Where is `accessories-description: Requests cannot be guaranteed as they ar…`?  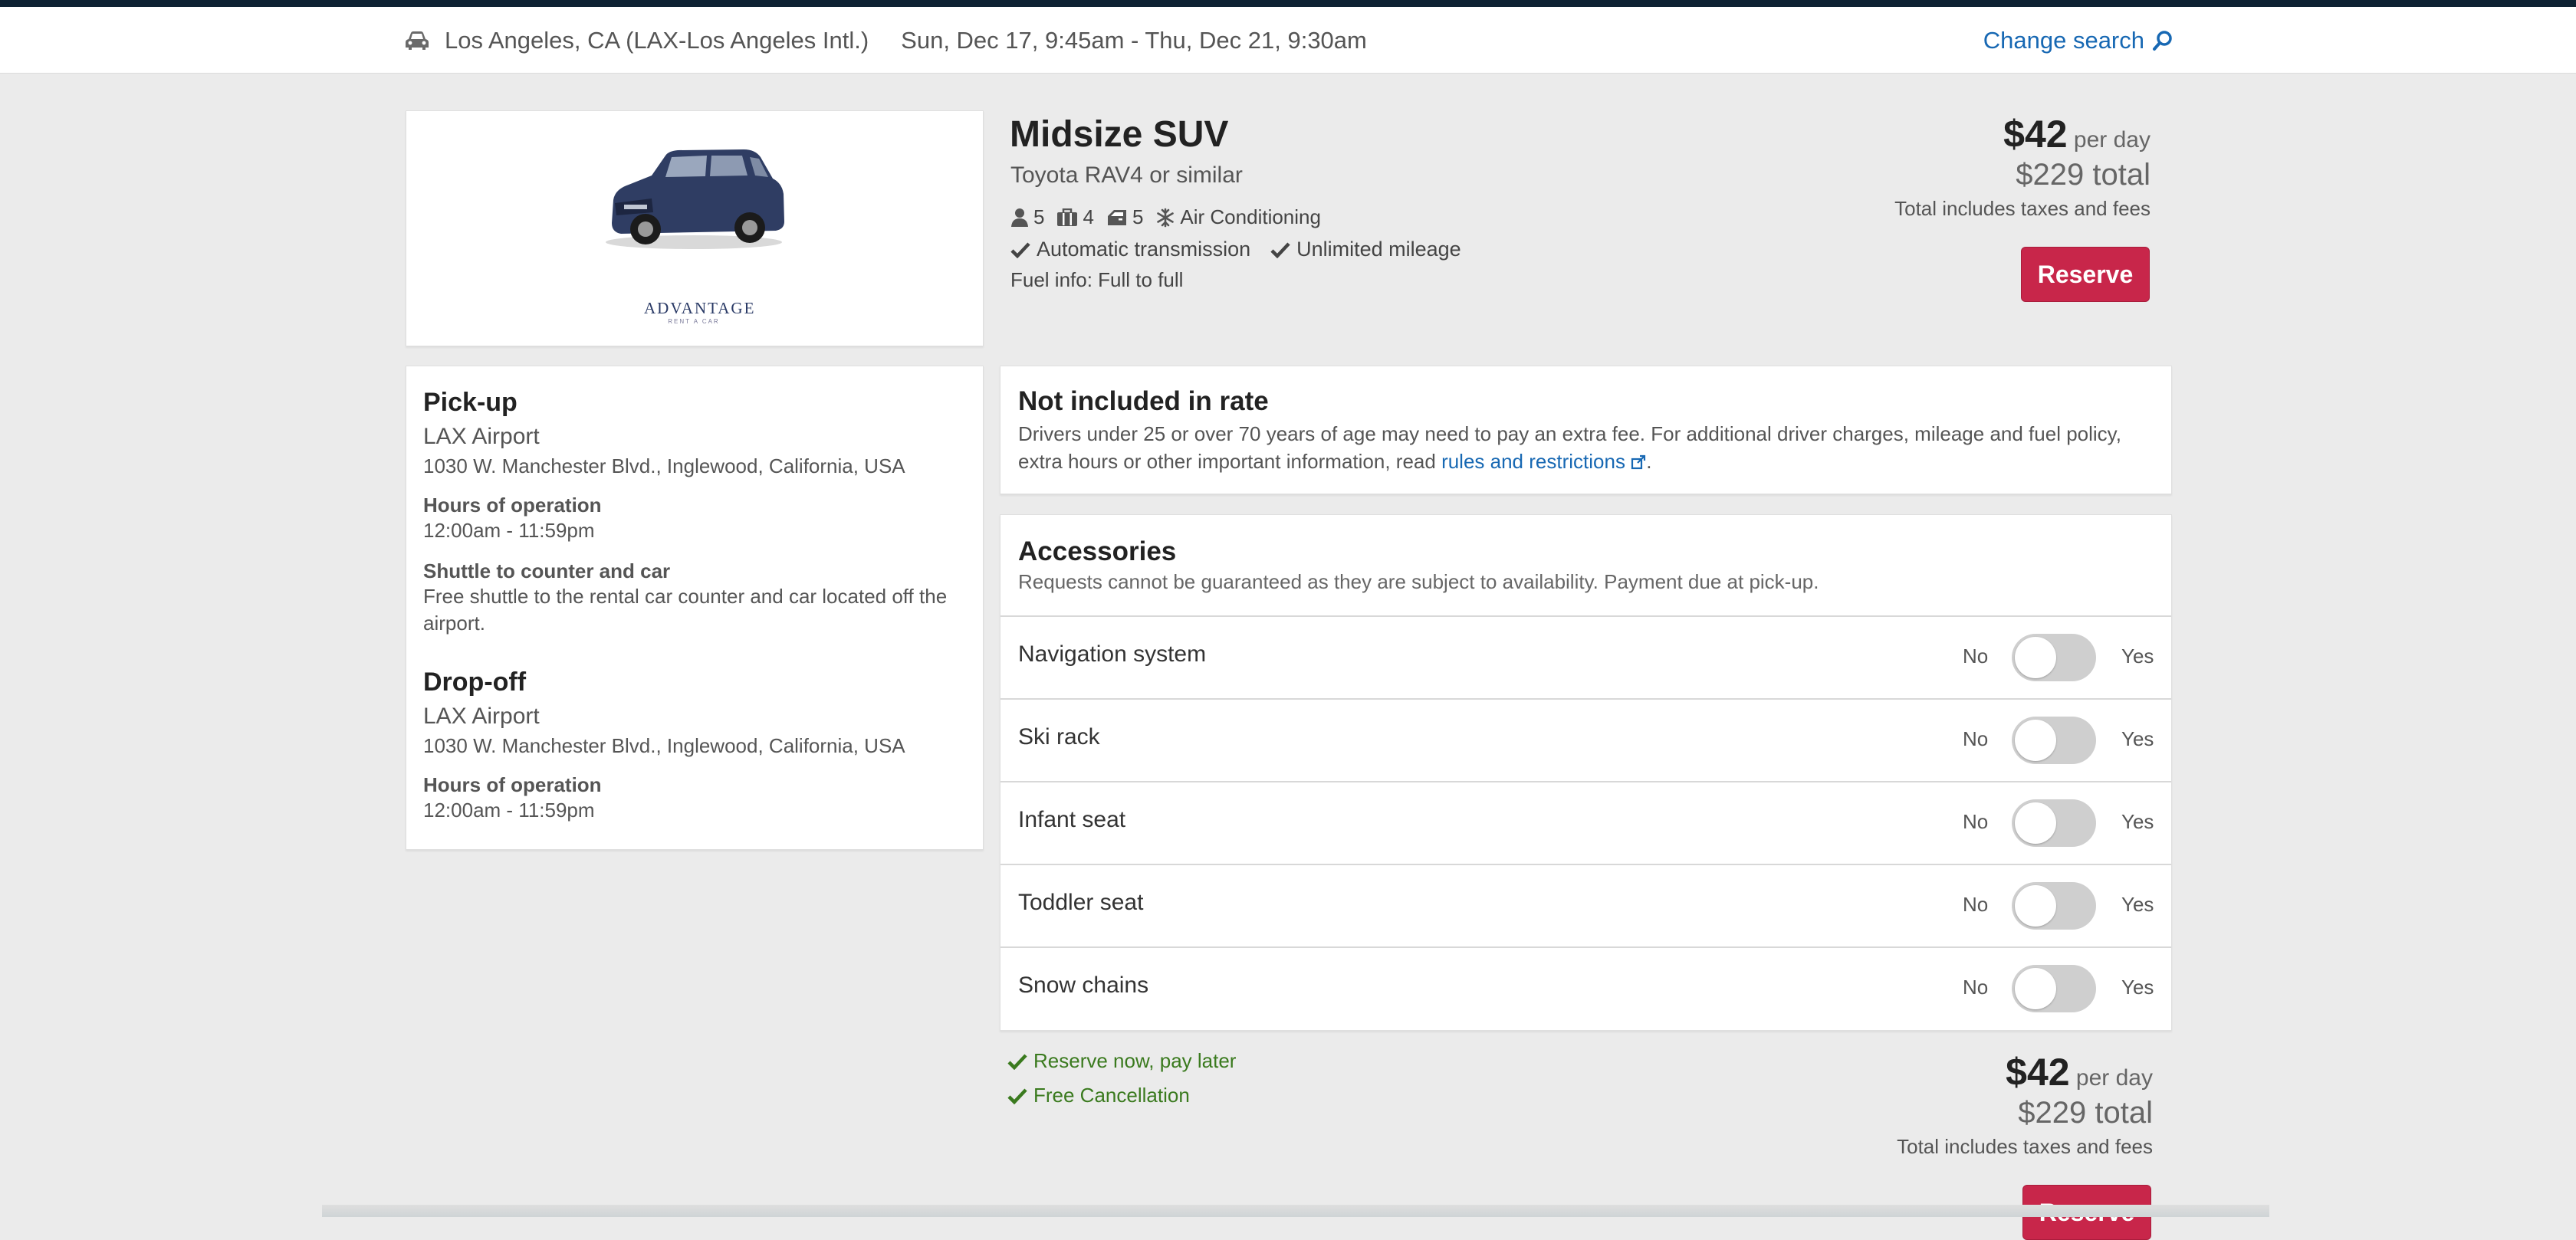 accessories-description: Requests cannot be guaranteed as they ar… is located at coordinates (1418, 582).